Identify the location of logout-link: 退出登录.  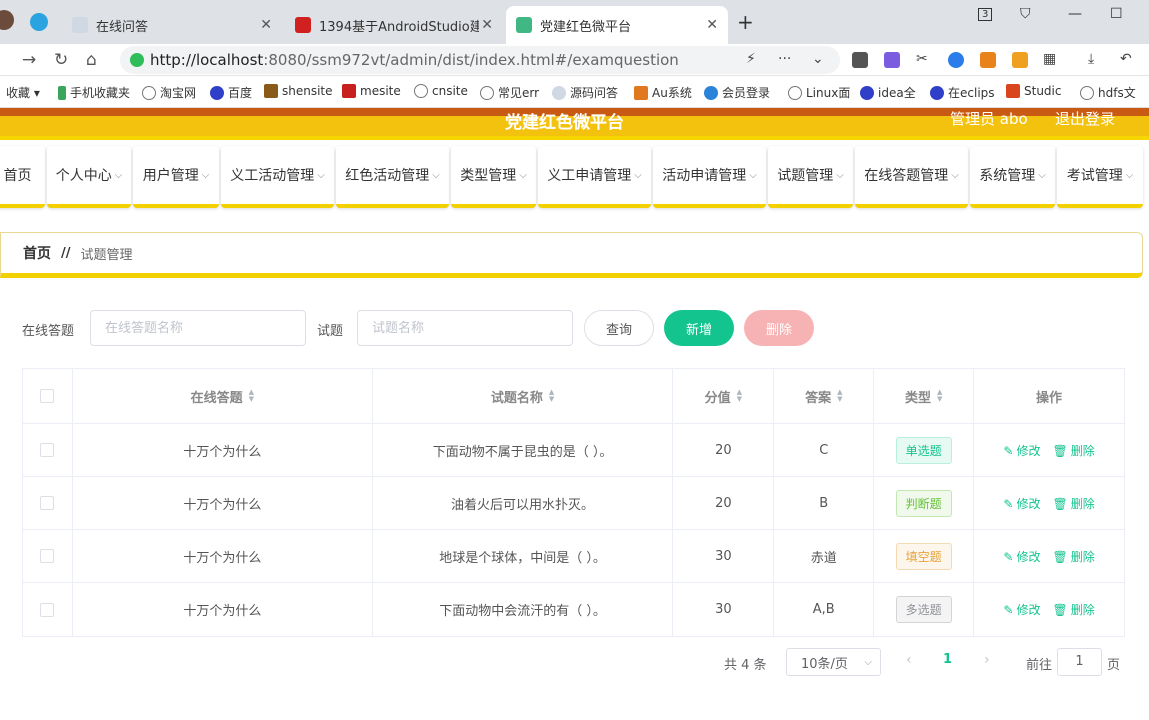
(1085, 118).